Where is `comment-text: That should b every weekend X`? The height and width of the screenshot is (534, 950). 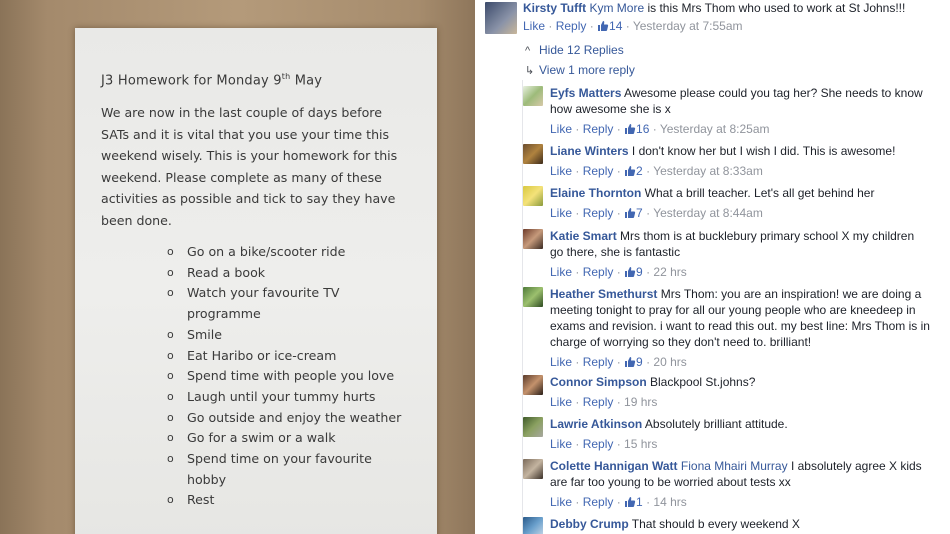
comment-text: That should b every weekend X is located at coordinates (714, 524).